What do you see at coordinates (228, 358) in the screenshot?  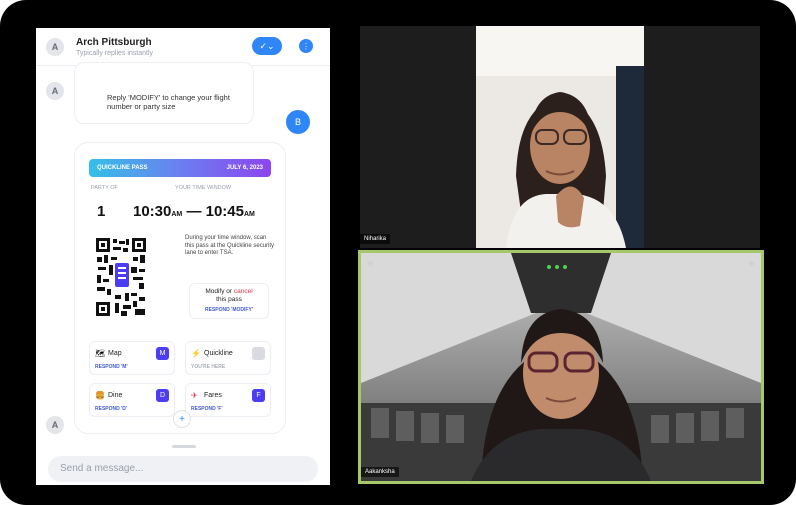 I see `tile-quickline: ⚡ Quickline YOU'RE HERE` at bounding box center [228, 358].